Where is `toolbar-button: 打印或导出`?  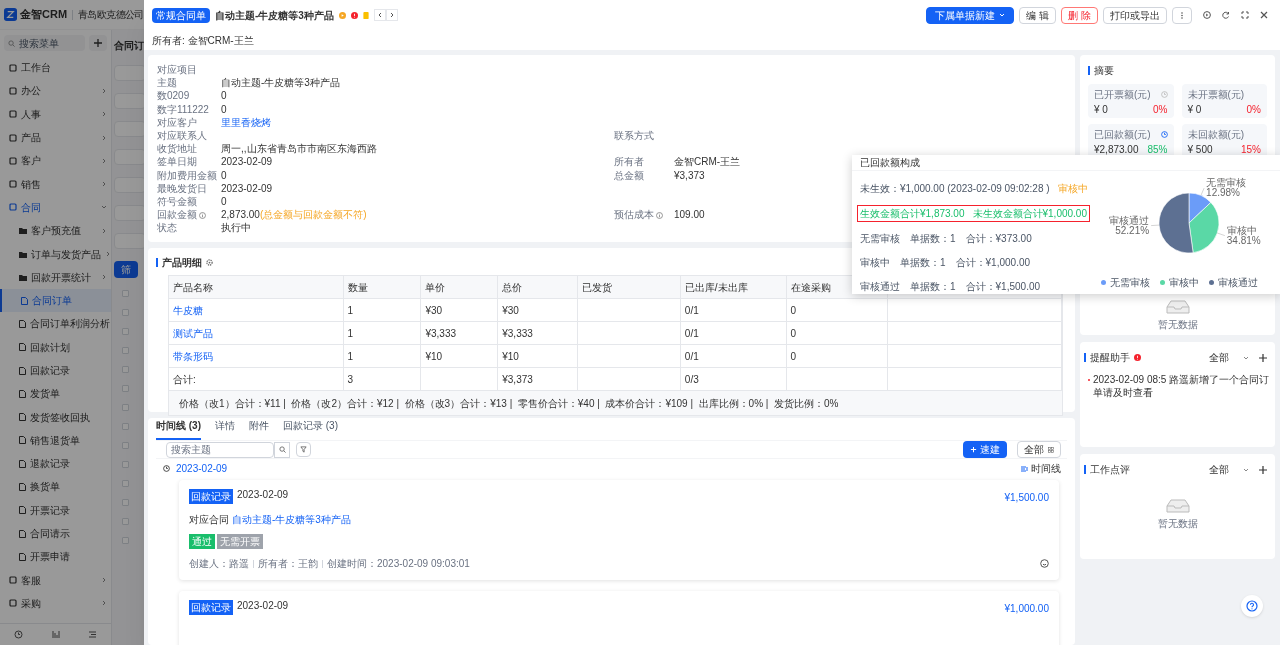
toolbar-button: 打印或导出 is located at coordinates (1135, 15).